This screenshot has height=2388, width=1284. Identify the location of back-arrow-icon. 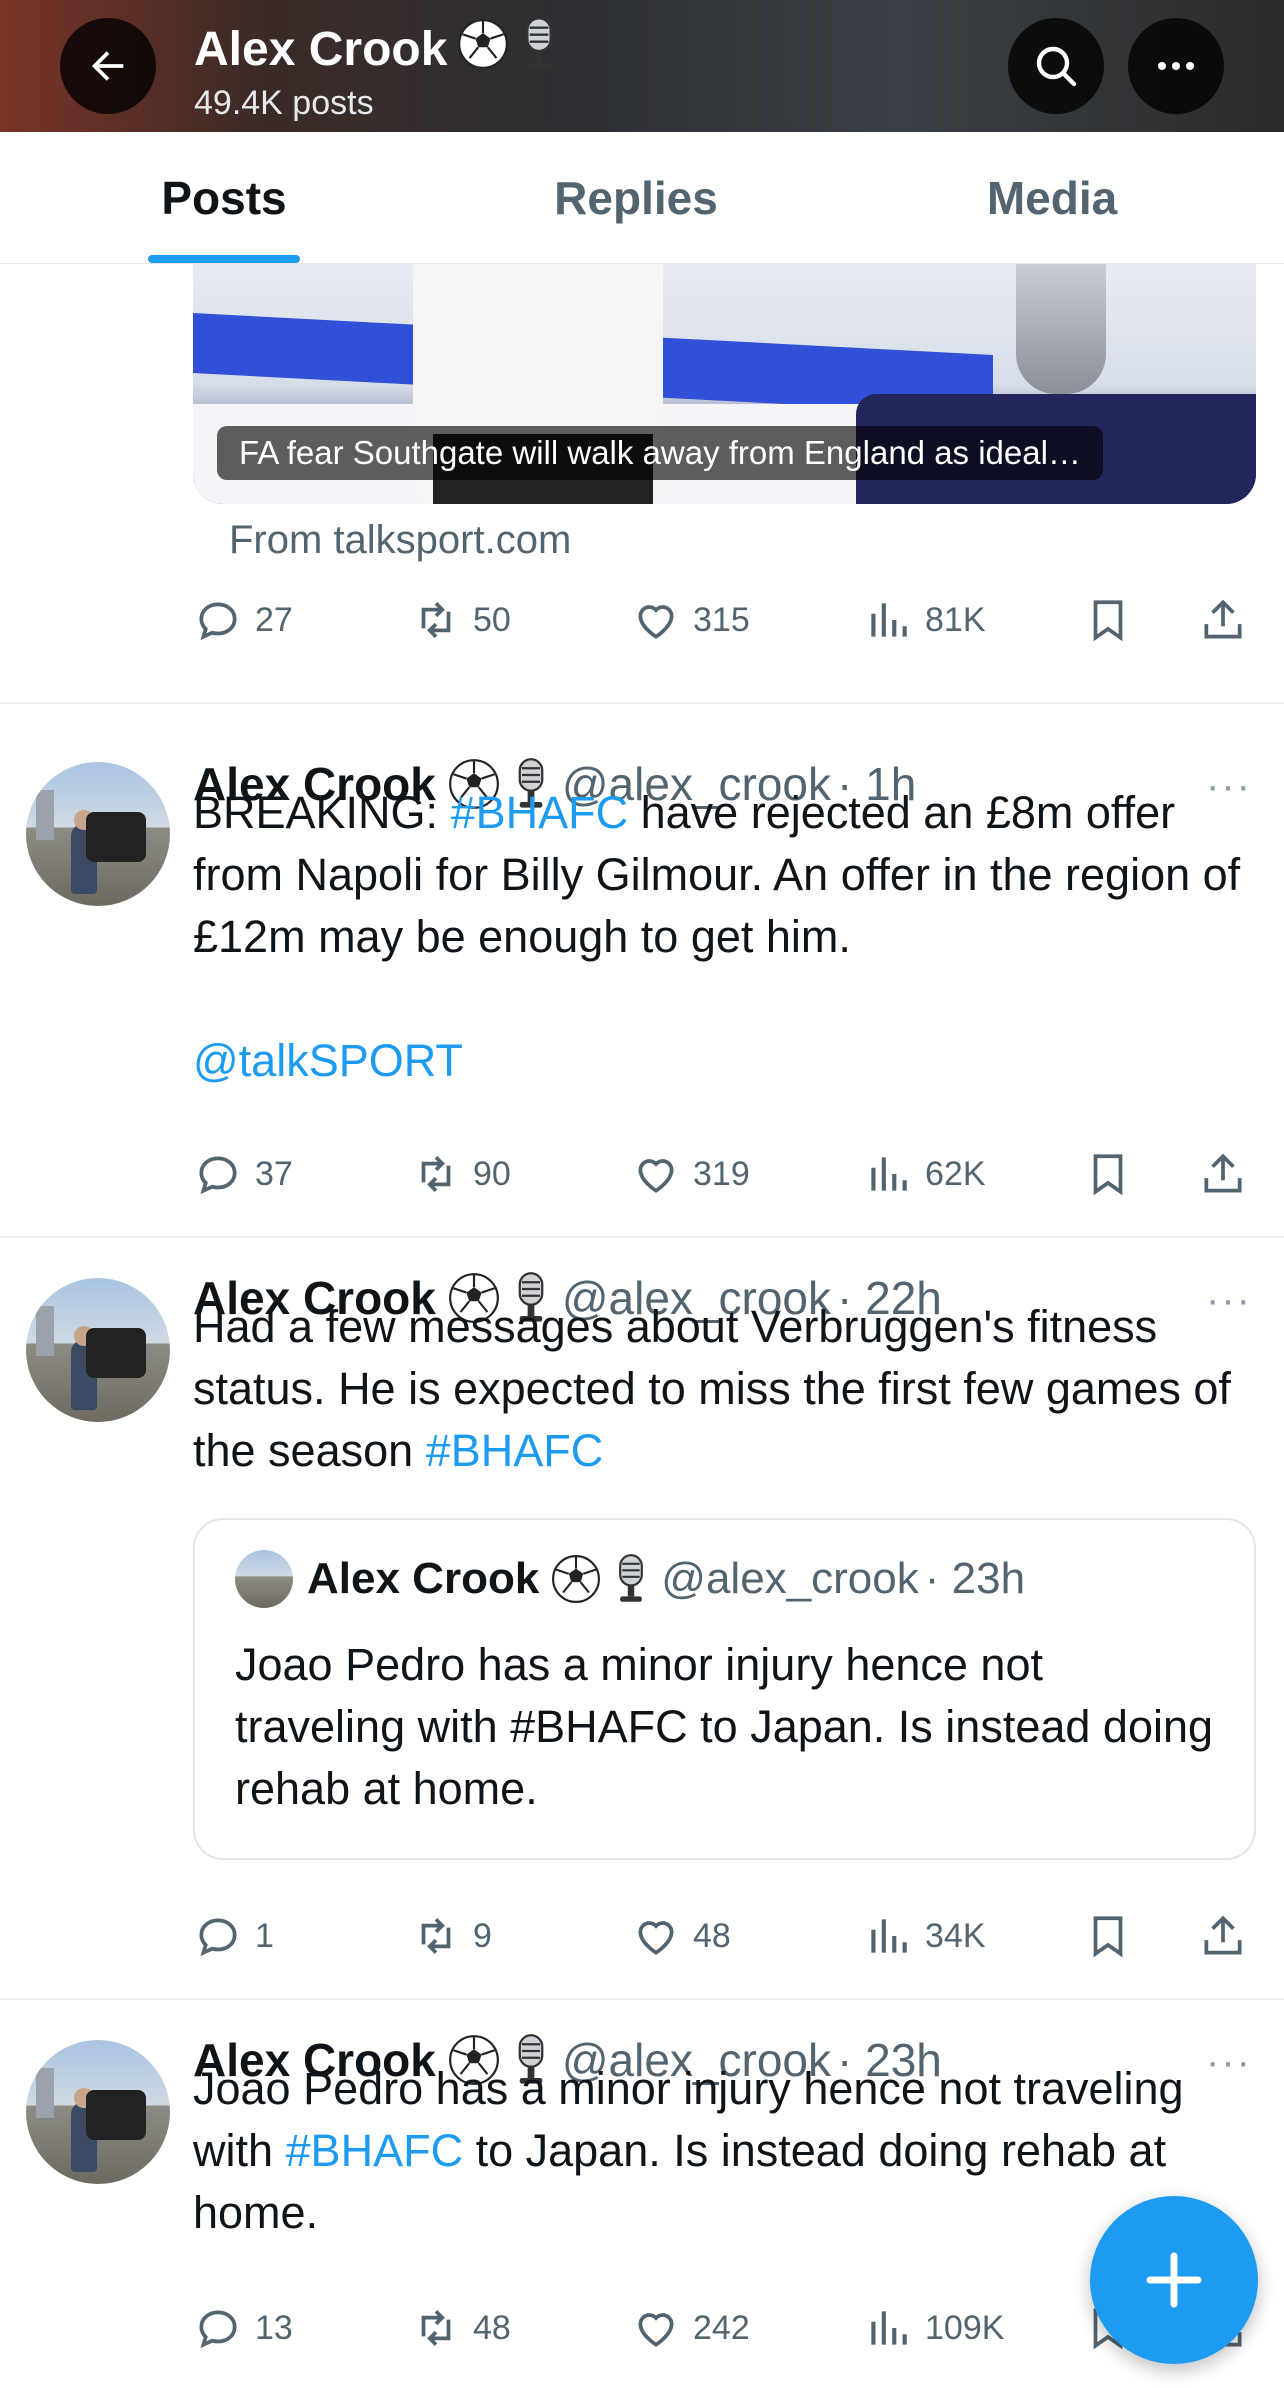
(107, 66).